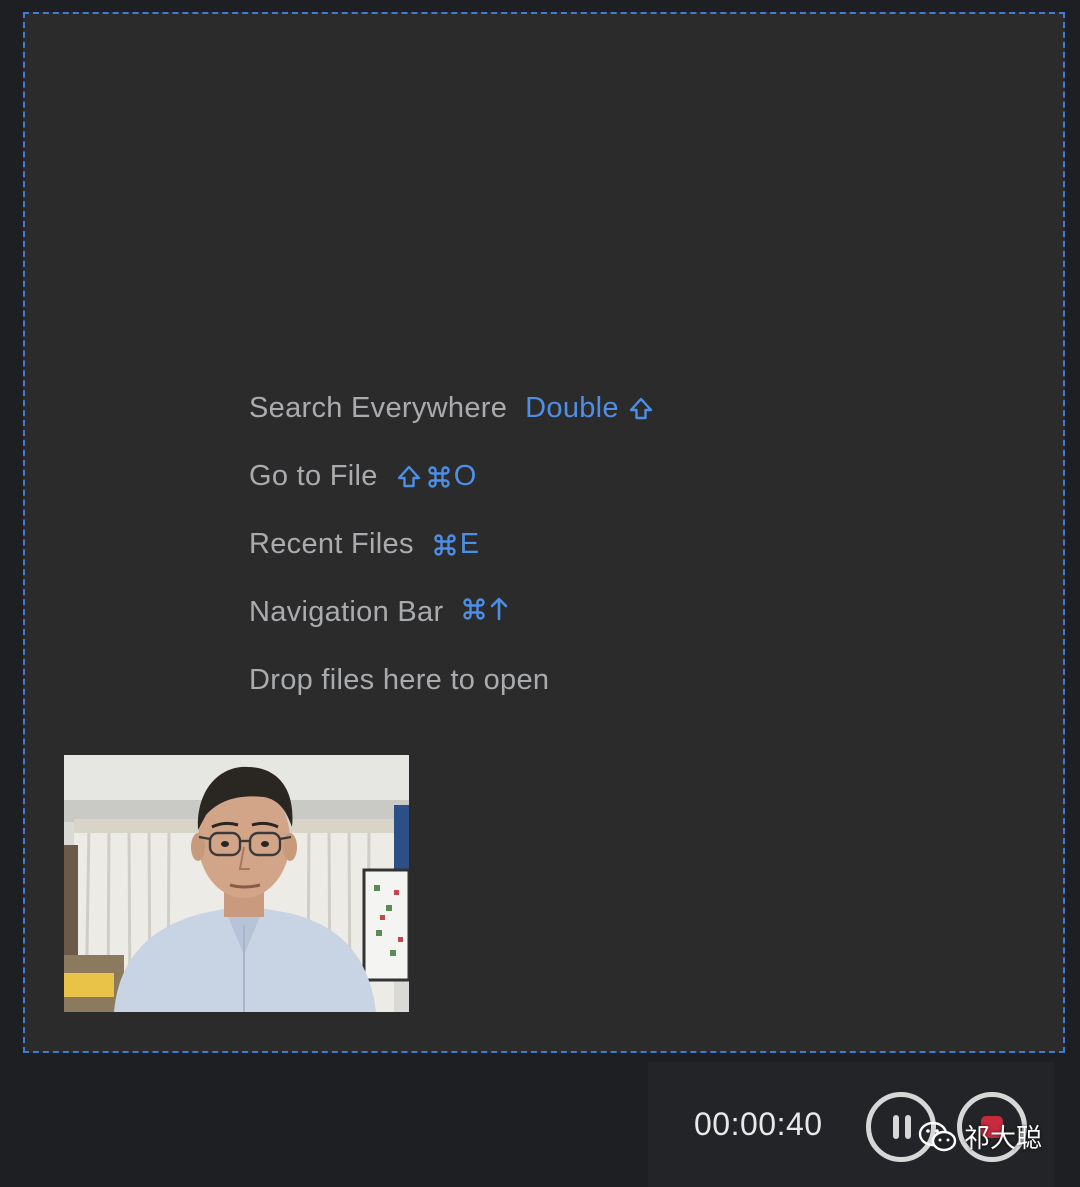 The height and width of the screenshot is (1187, 1080). What do you see at coordinates (451, 426) in the screenshot?
I see `hint-search-everywhere: Search Everywhere Double` at bounding box center [451, 426].